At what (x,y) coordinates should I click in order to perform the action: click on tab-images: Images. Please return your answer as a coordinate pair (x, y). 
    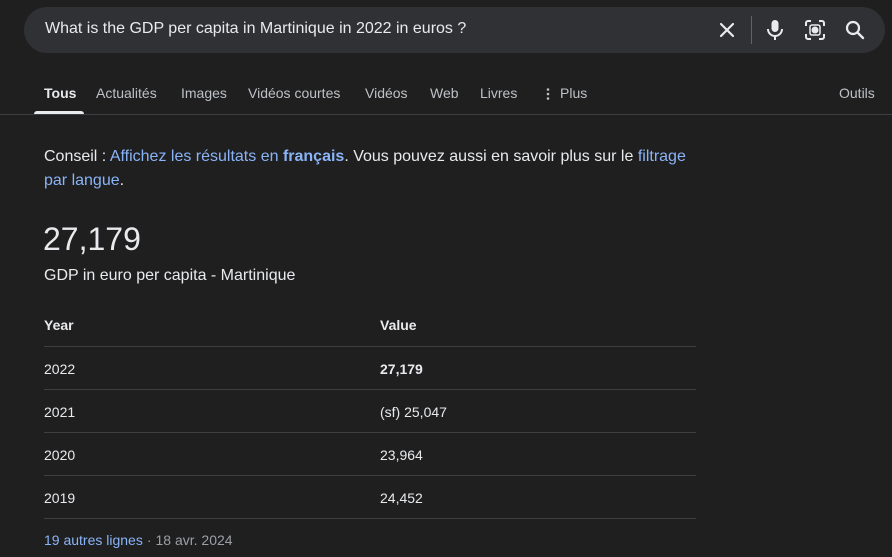
    Looking at the image, I should click on (204, 93).